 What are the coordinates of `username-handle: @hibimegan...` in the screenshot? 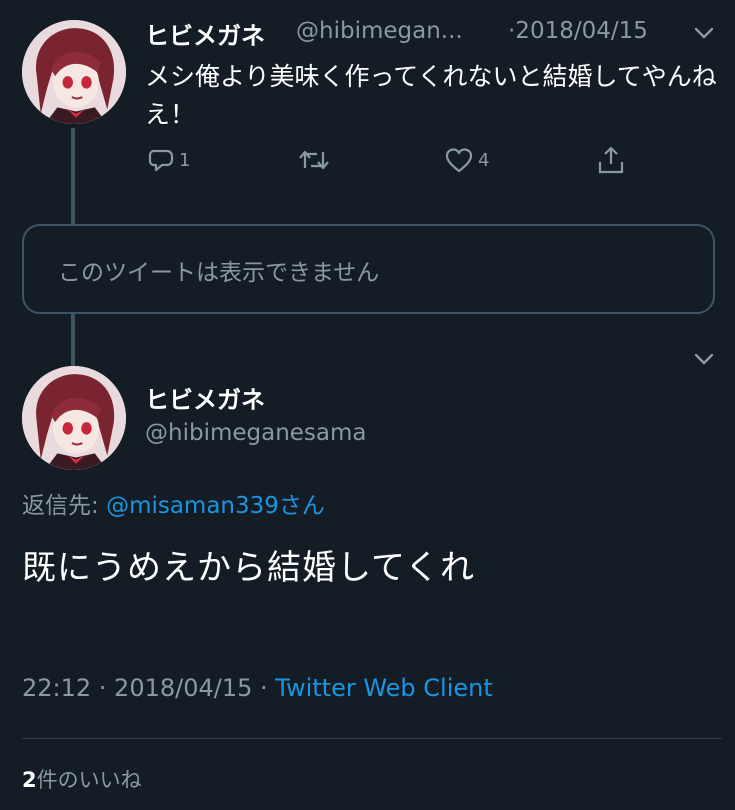 It's located at (379, 31).